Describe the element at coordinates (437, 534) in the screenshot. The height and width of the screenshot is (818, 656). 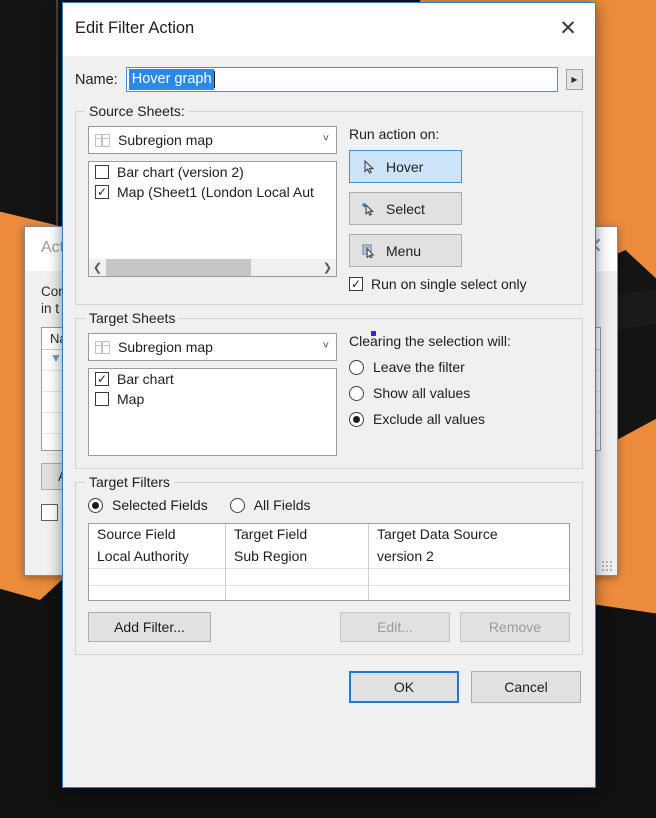
I see `table-column-header: Target Data Source` at that location.